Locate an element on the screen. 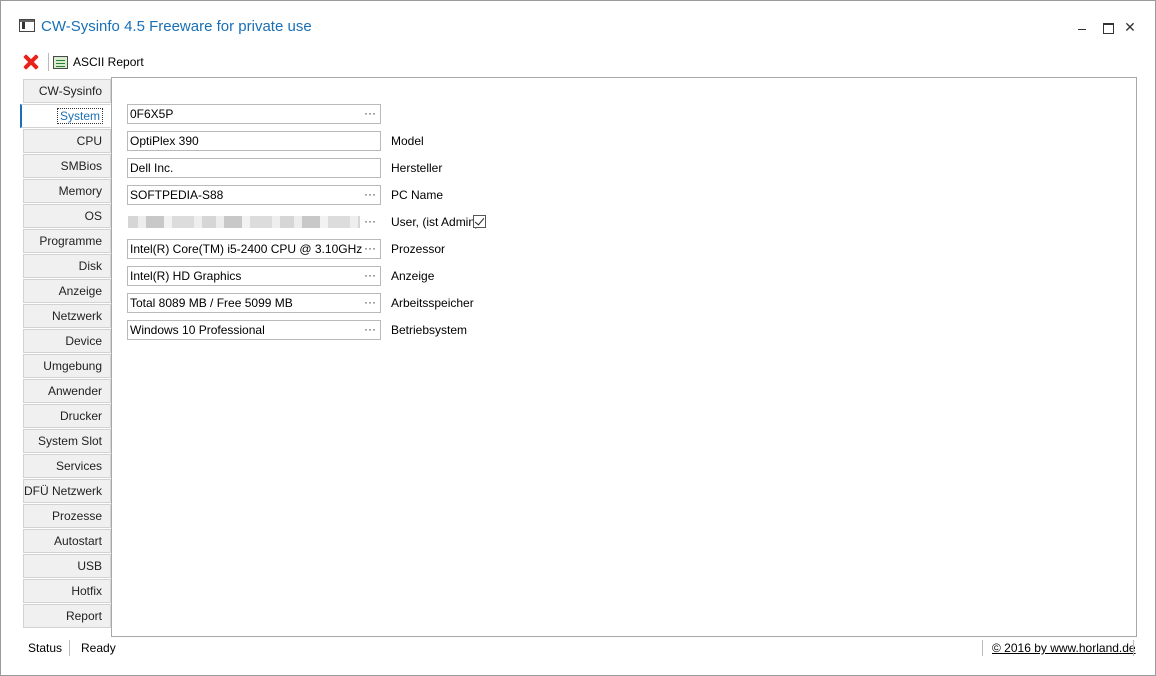 The width and height of the screenshot is (1156, 676). red-x-icon is located at coordinates (31, 62).